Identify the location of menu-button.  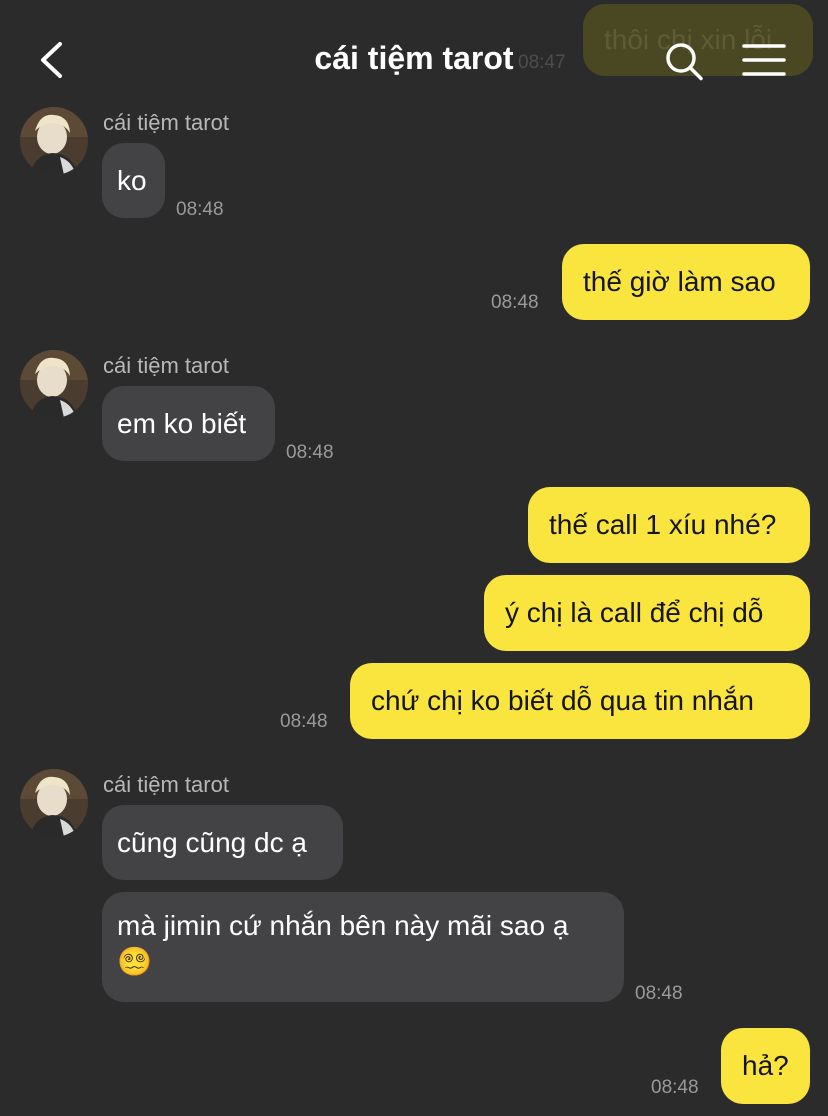
(764, 62).